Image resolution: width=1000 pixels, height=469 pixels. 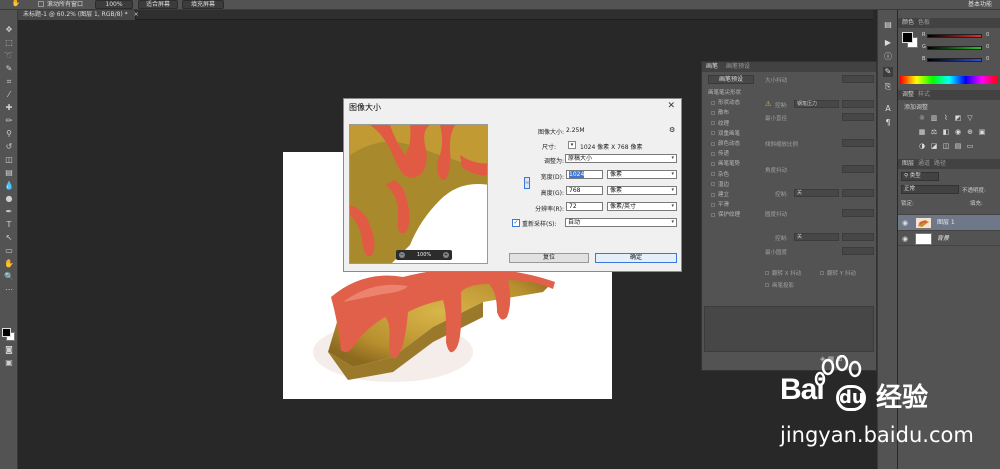 What do you see at coordinates (949, 222) in the screenshot?
I see `layer-row-layer1: ◉ 图层 1` at bounding box center [949, 222].